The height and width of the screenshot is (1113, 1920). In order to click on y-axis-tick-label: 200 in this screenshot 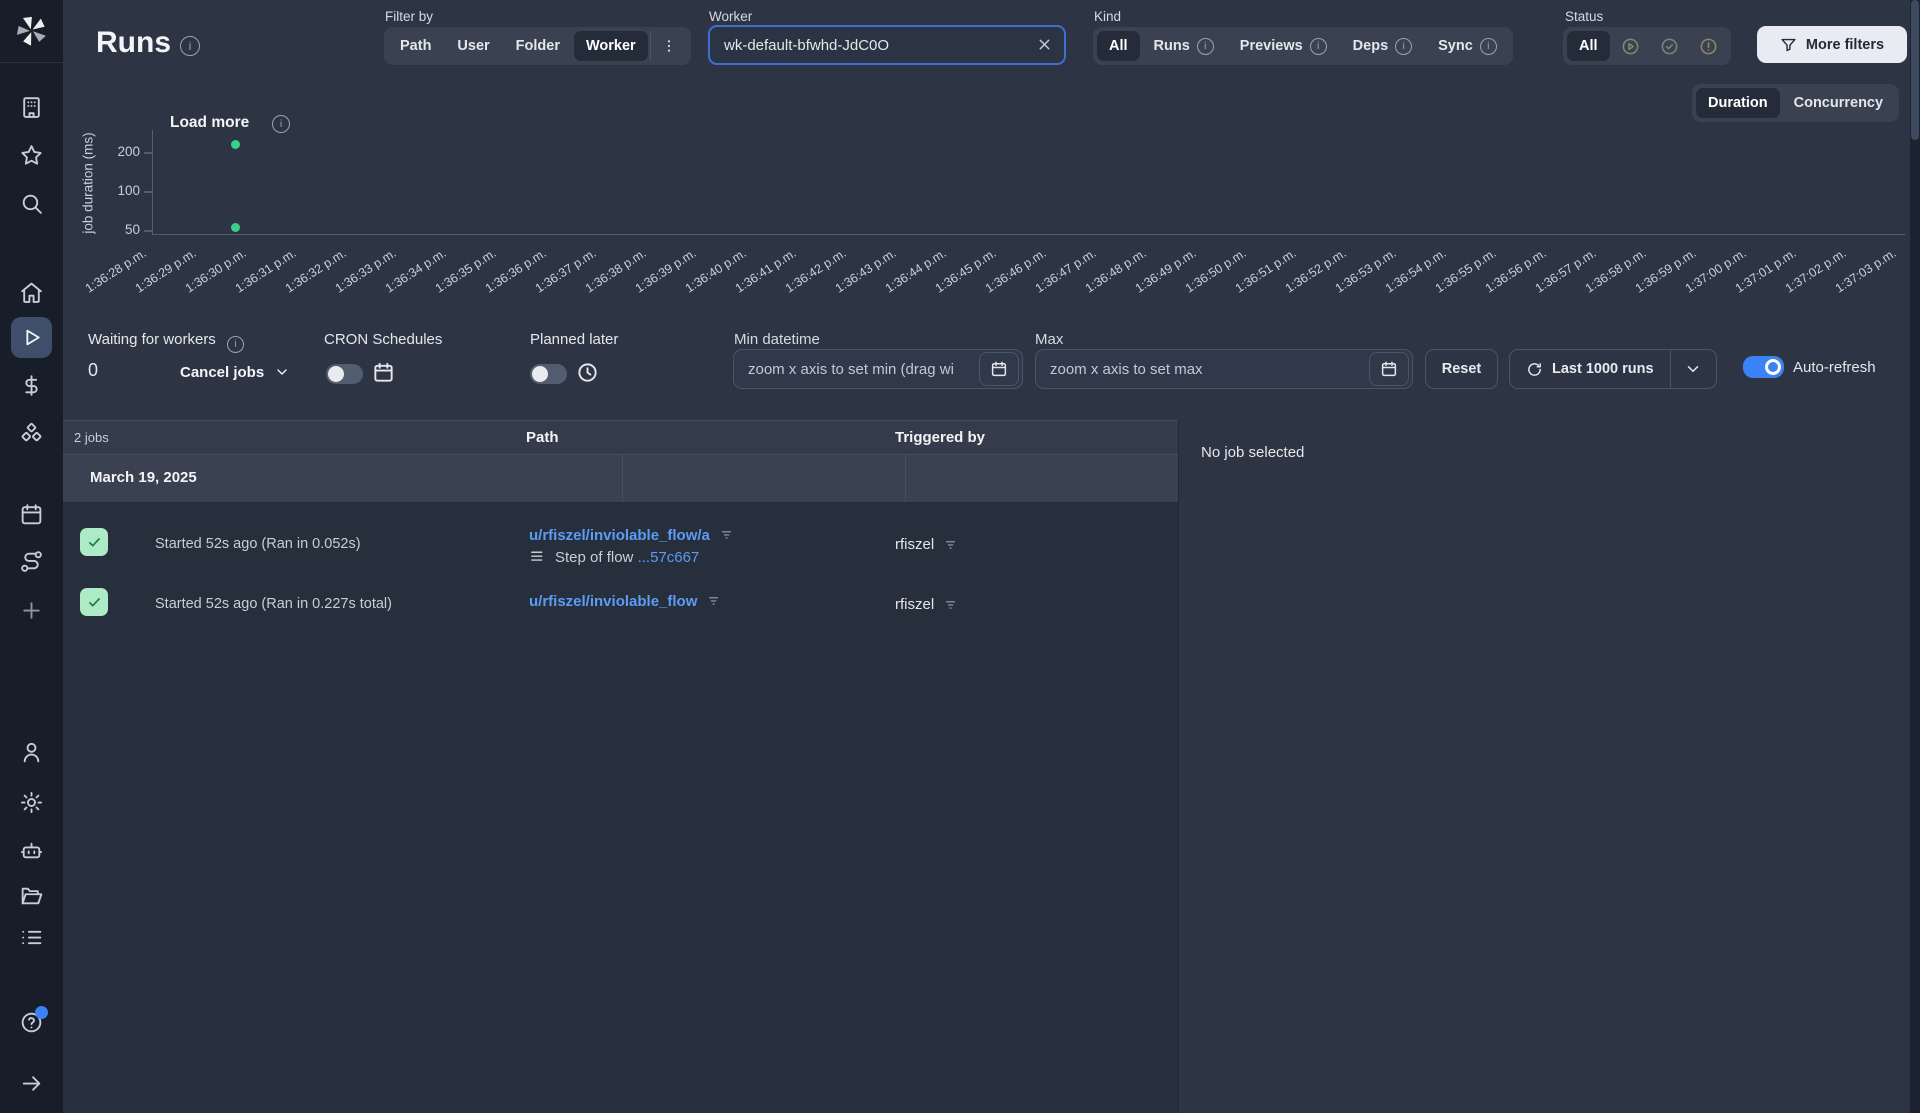, I will do `click(128, 151)`.